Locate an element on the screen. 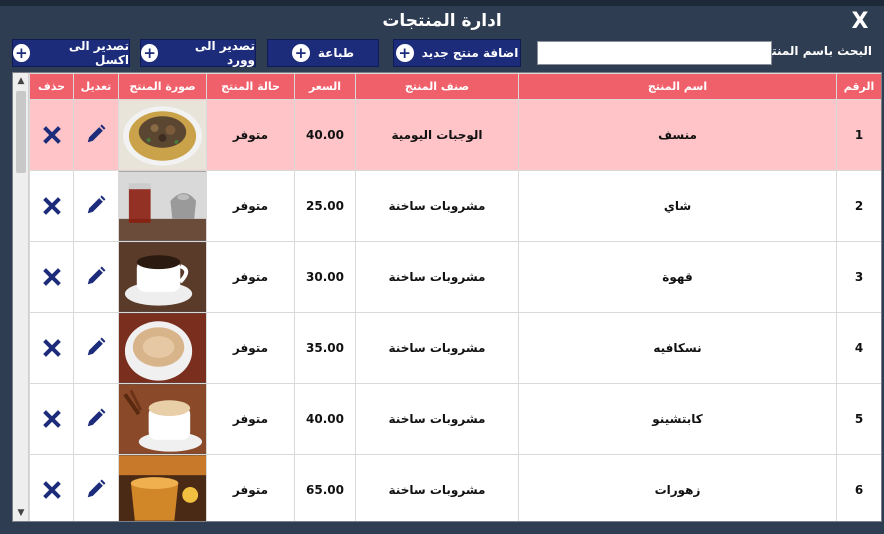  print-button: طباعة + is located at coordinates (323, 53).